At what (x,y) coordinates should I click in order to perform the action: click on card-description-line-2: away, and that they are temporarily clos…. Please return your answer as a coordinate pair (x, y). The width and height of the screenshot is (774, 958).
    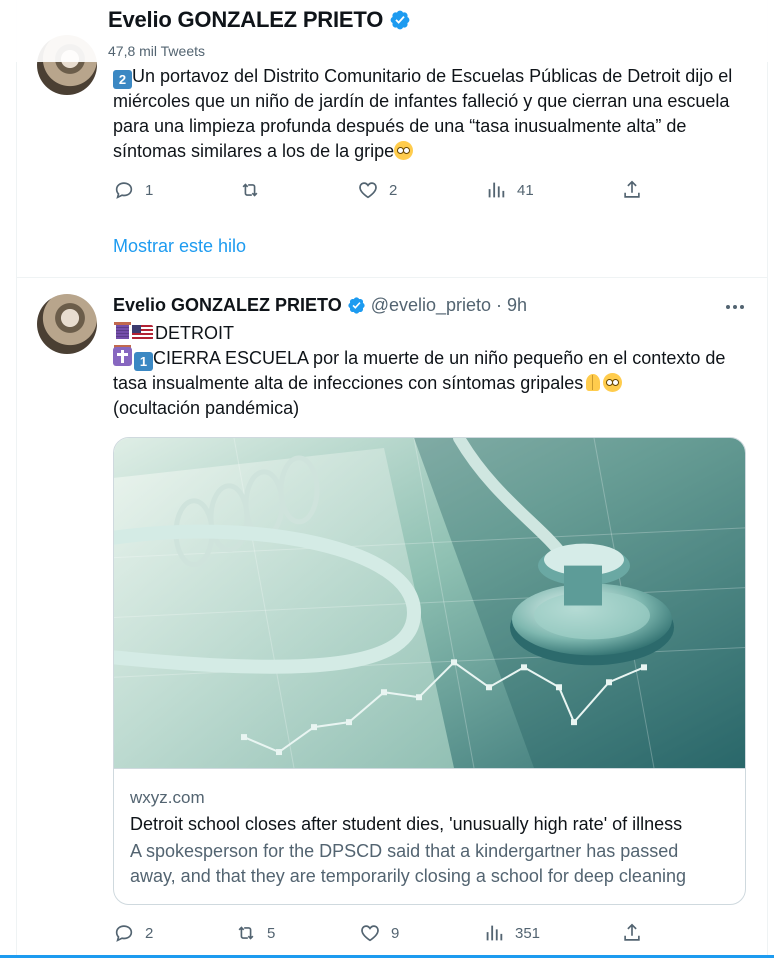
    Looking at the image, I should click on (408, 876).